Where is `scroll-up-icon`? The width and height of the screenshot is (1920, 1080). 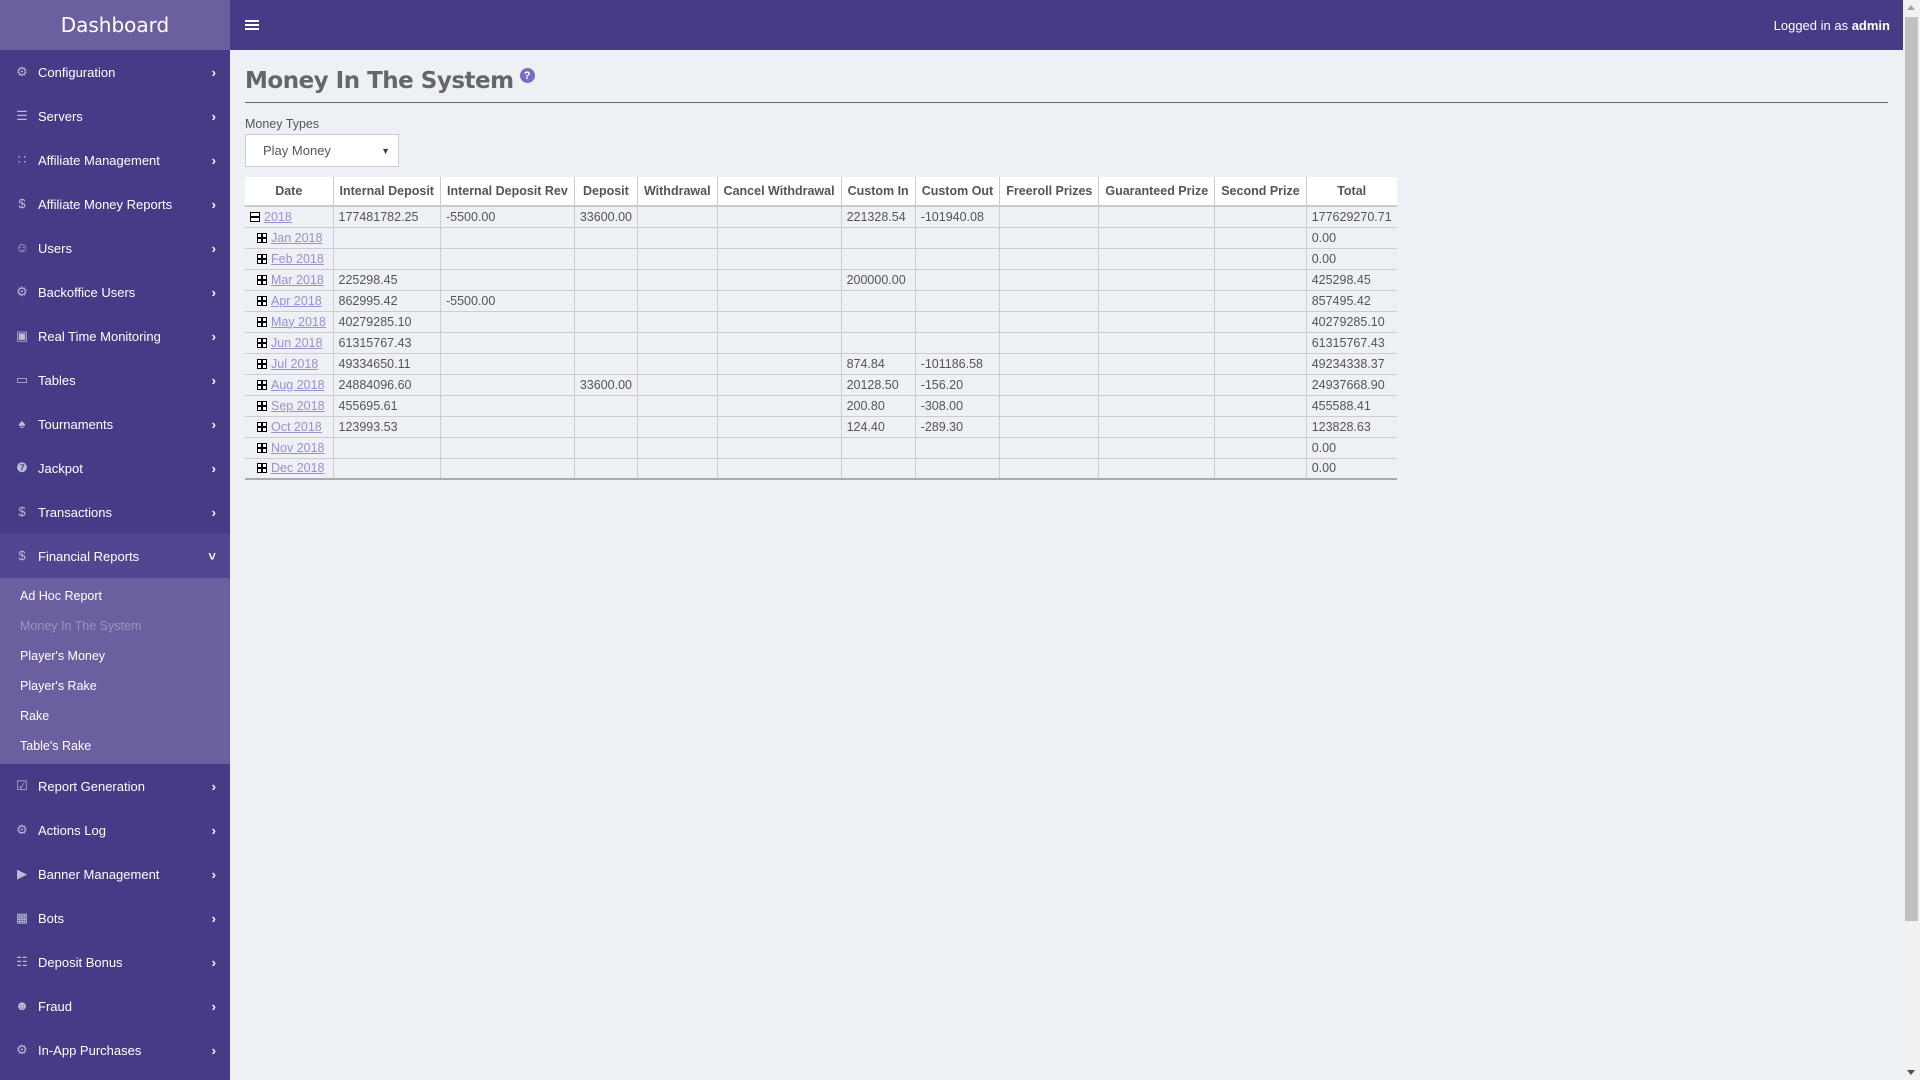 scroll-up-icon is located at coordinates (1911, 7).